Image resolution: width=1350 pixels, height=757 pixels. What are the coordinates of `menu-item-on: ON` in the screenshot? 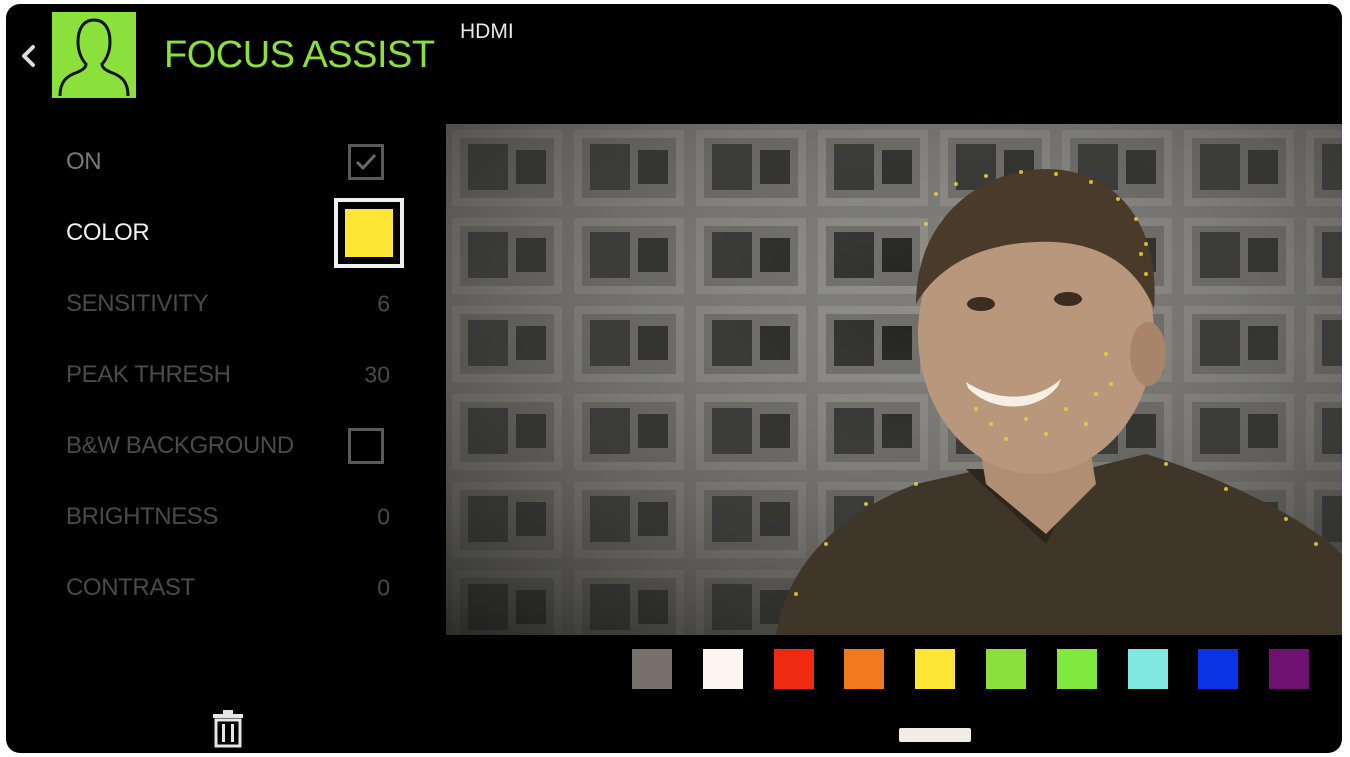 It's located at (211, 162).